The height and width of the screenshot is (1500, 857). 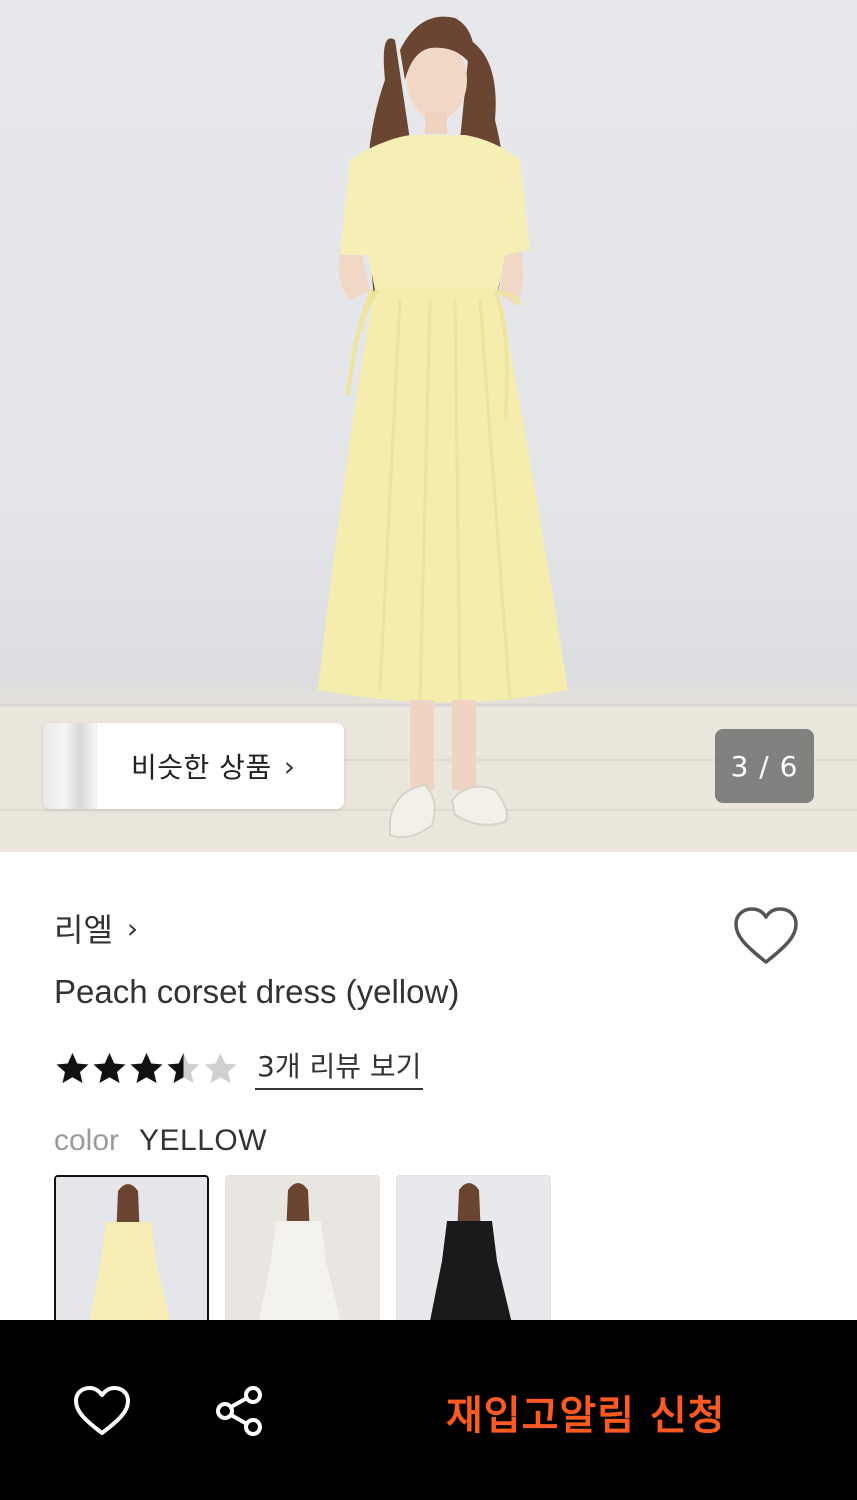 I want to click on similar-products-label: 비슷한 상품, so click(x=201, y=767).